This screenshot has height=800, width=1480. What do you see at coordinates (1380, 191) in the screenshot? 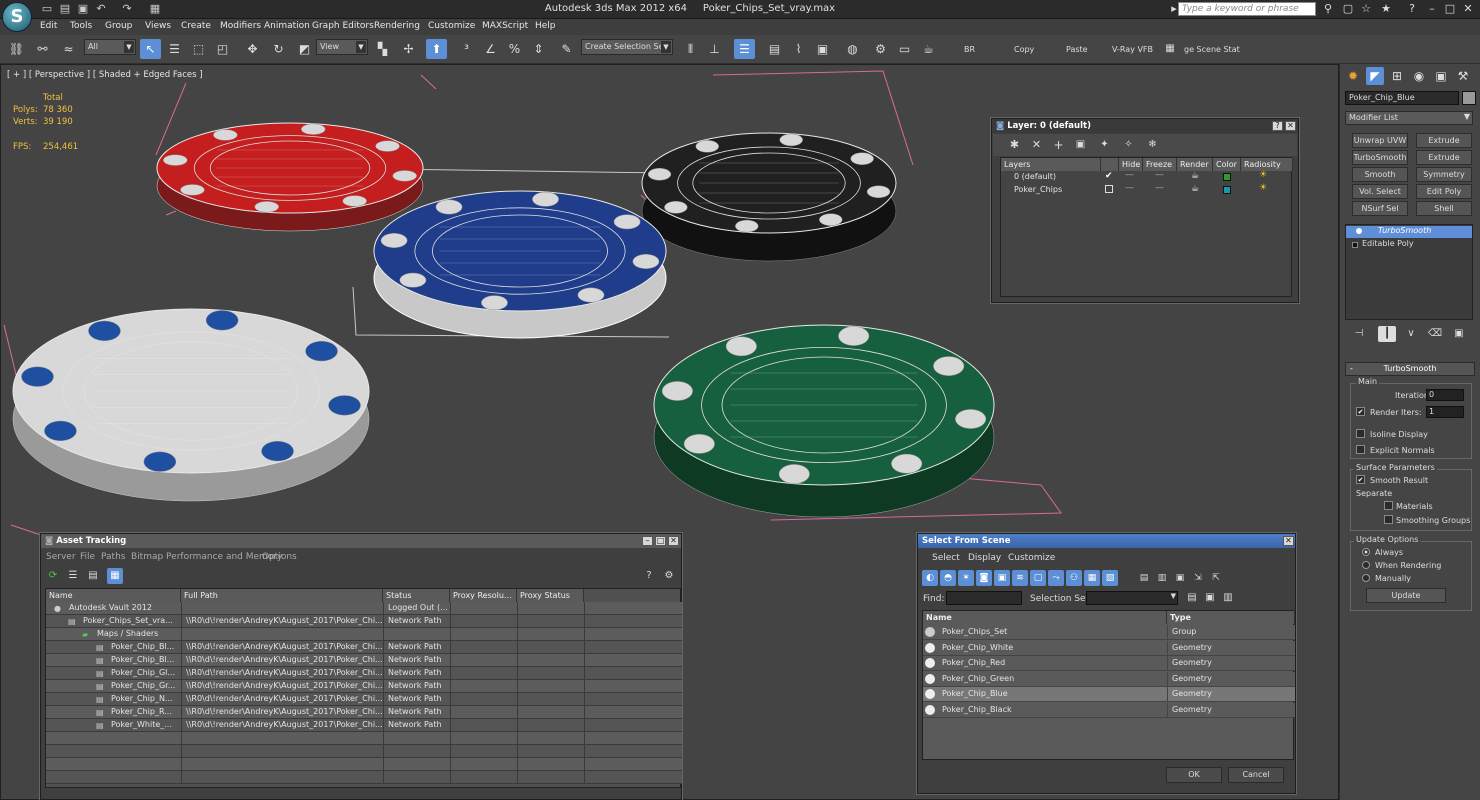
I see `modifier-preset-button: Vol. Select` at bounding box center [1380, 191].